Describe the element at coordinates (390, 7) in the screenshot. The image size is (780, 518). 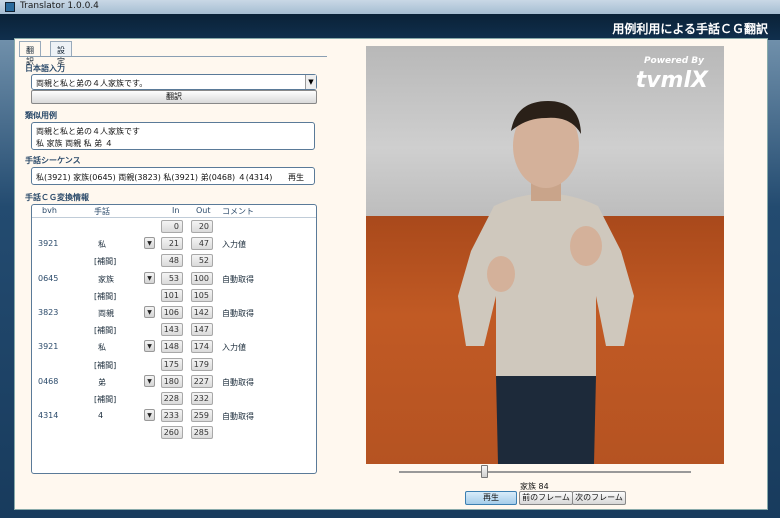
I see `title-bar: Translator 1.0.0.4` at that location.